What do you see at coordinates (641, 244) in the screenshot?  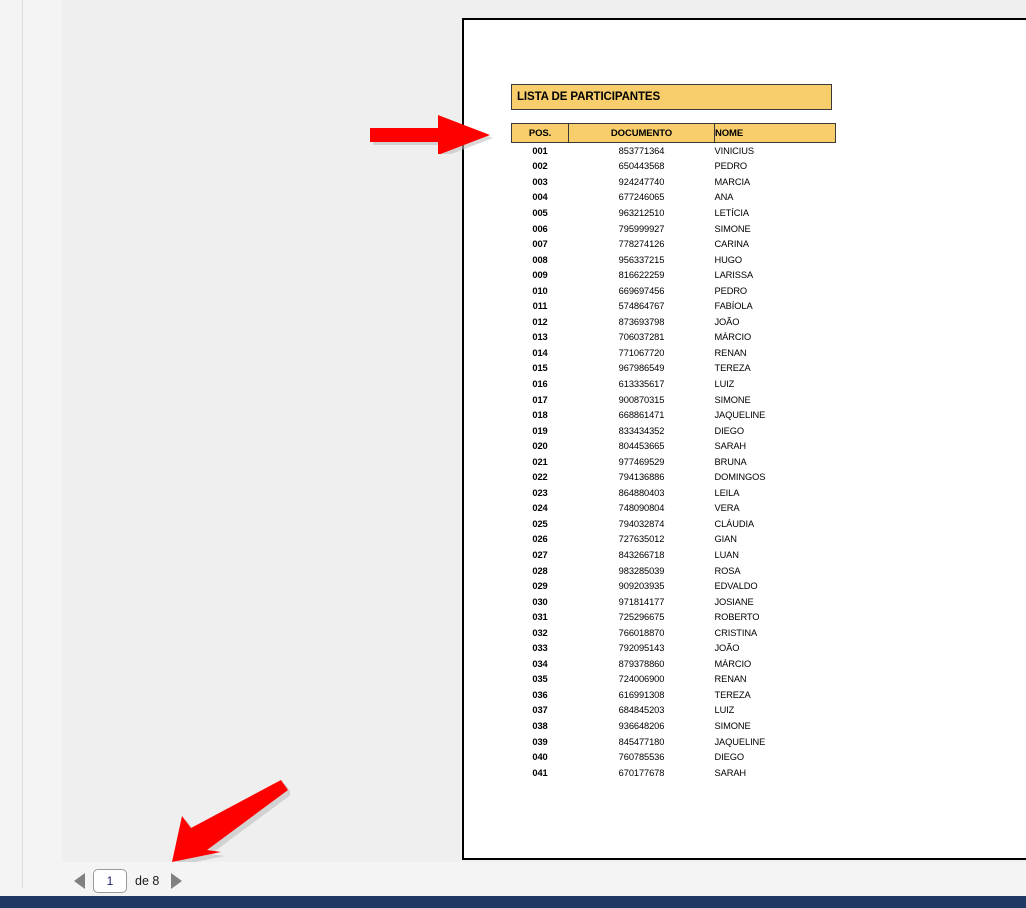 I see `cell-documento: 778274126` at bounding box center [641, 244].